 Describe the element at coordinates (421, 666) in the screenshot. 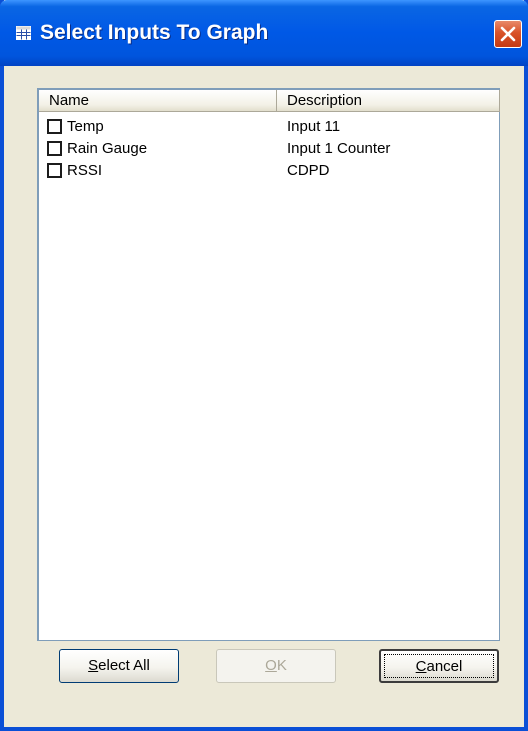

I see `mnemonic: C` at that location.